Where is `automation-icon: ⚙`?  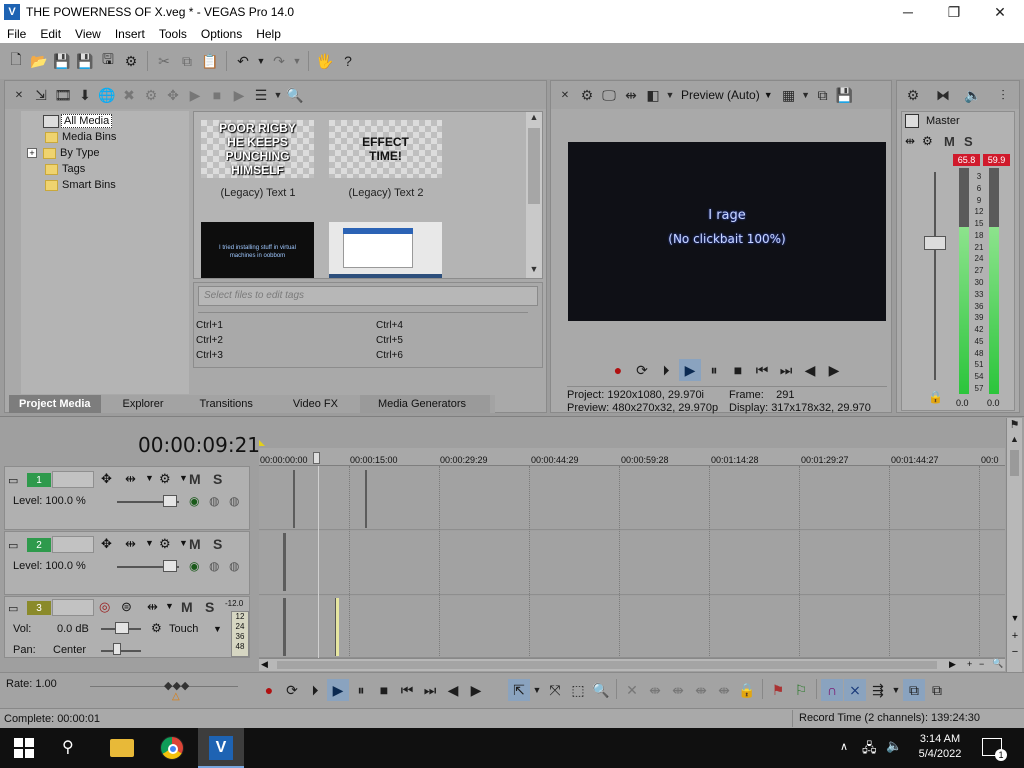 automation-icon: ⚙ is located at coordinates (156, 628).